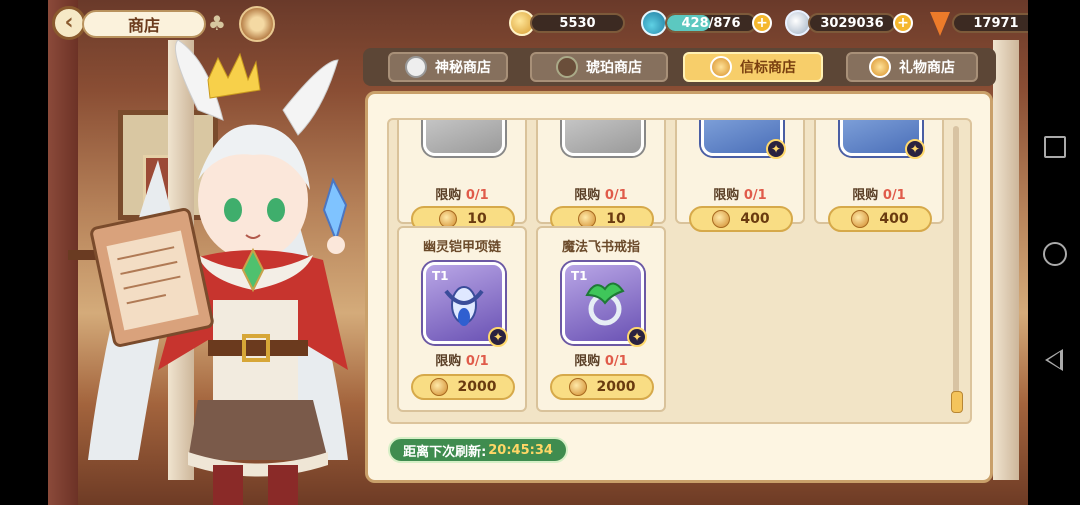  What do you see at coordinates (465, 304) in the screenshot?
I see `ghost-armor-necklace-icon: T1 ✦` at bounding box center [465, 304].